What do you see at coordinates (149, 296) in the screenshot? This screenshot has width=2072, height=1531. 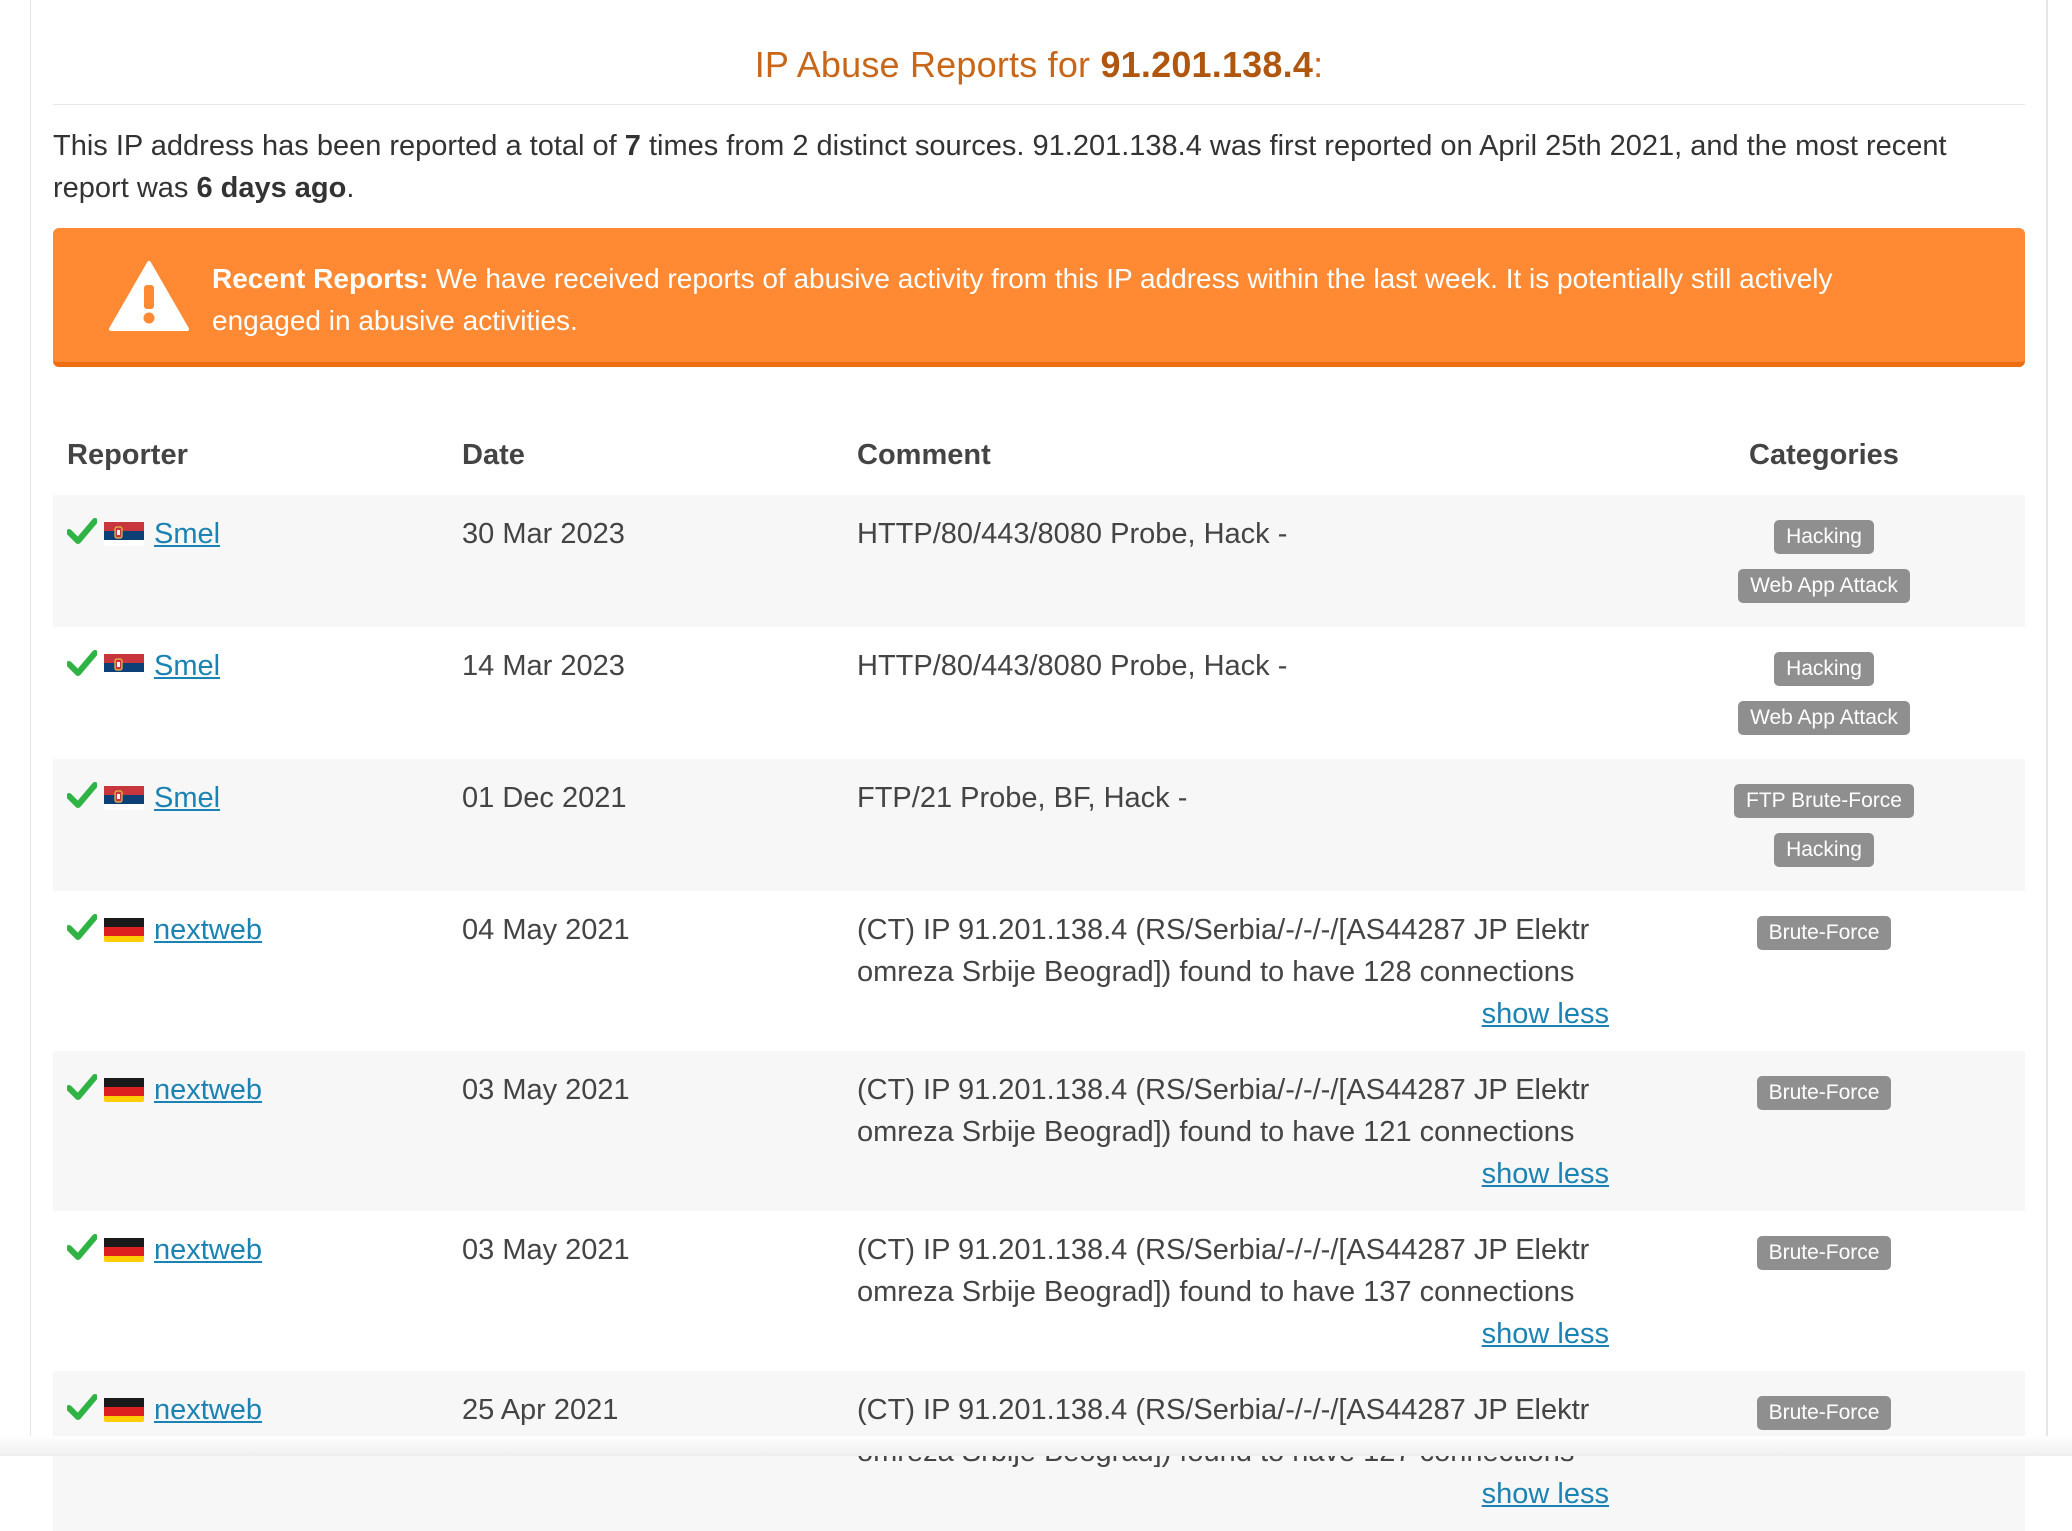 I see `warning-triangle-icon` at bounding box center [149, 296].